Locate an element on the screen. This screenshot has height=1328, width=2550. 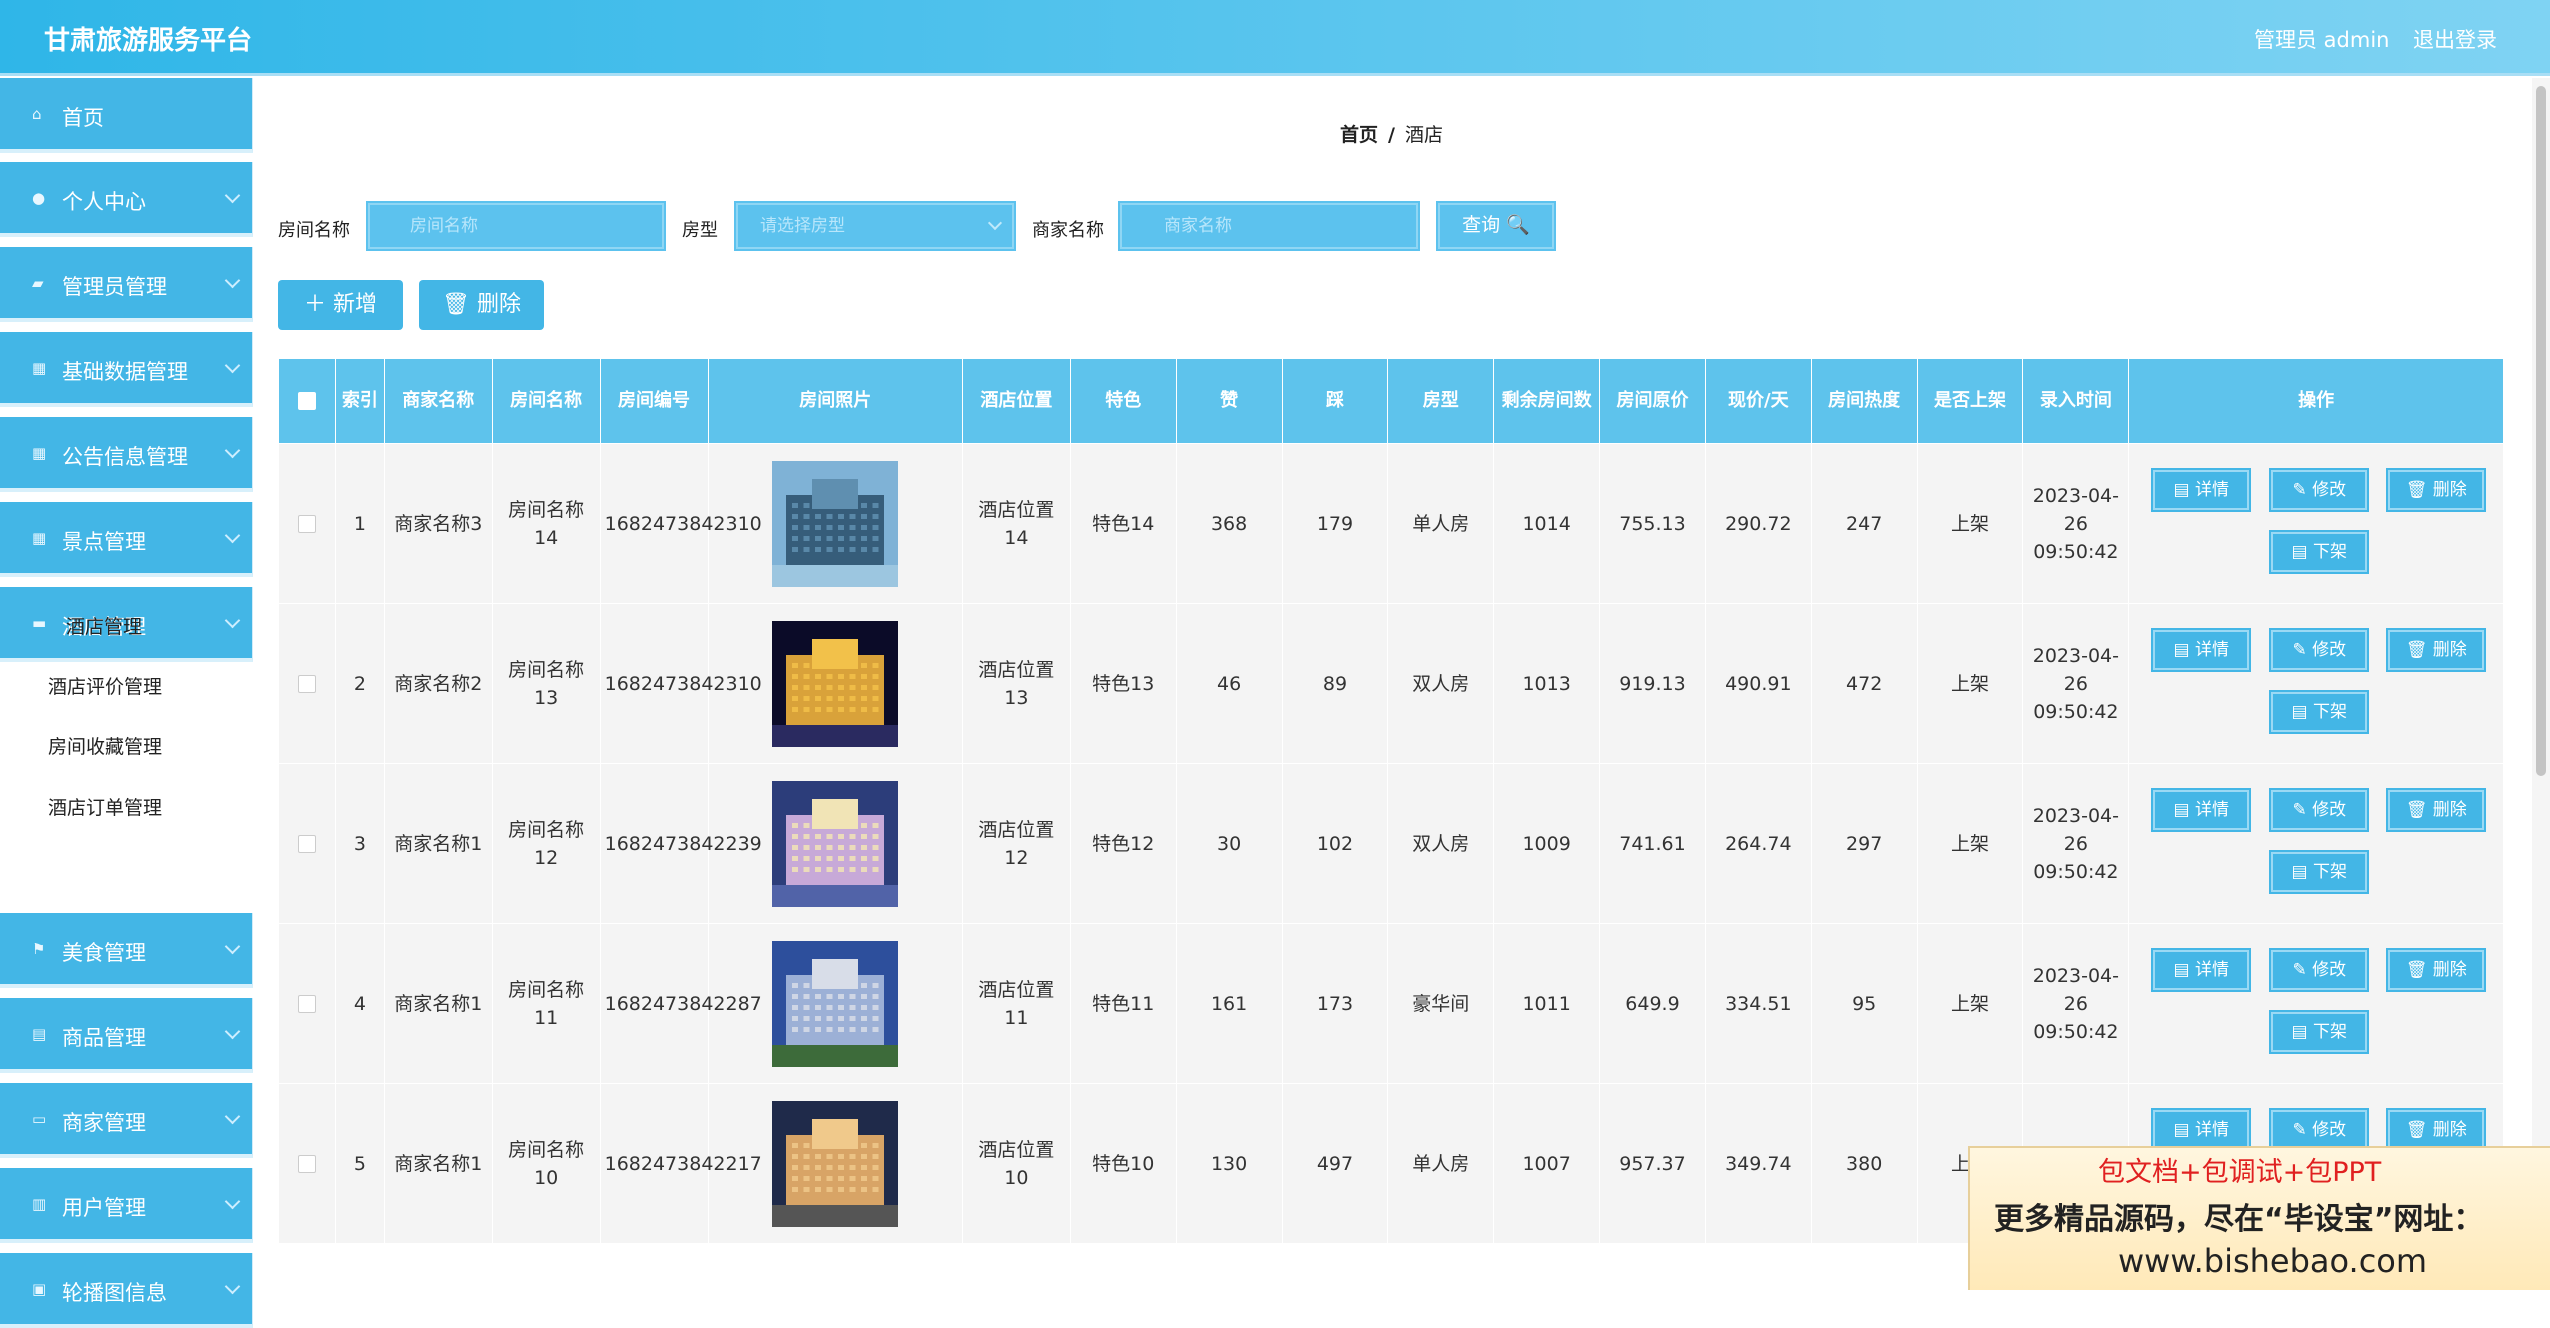
cell-feature: 特色12 is located at coordinates (1123, 843).